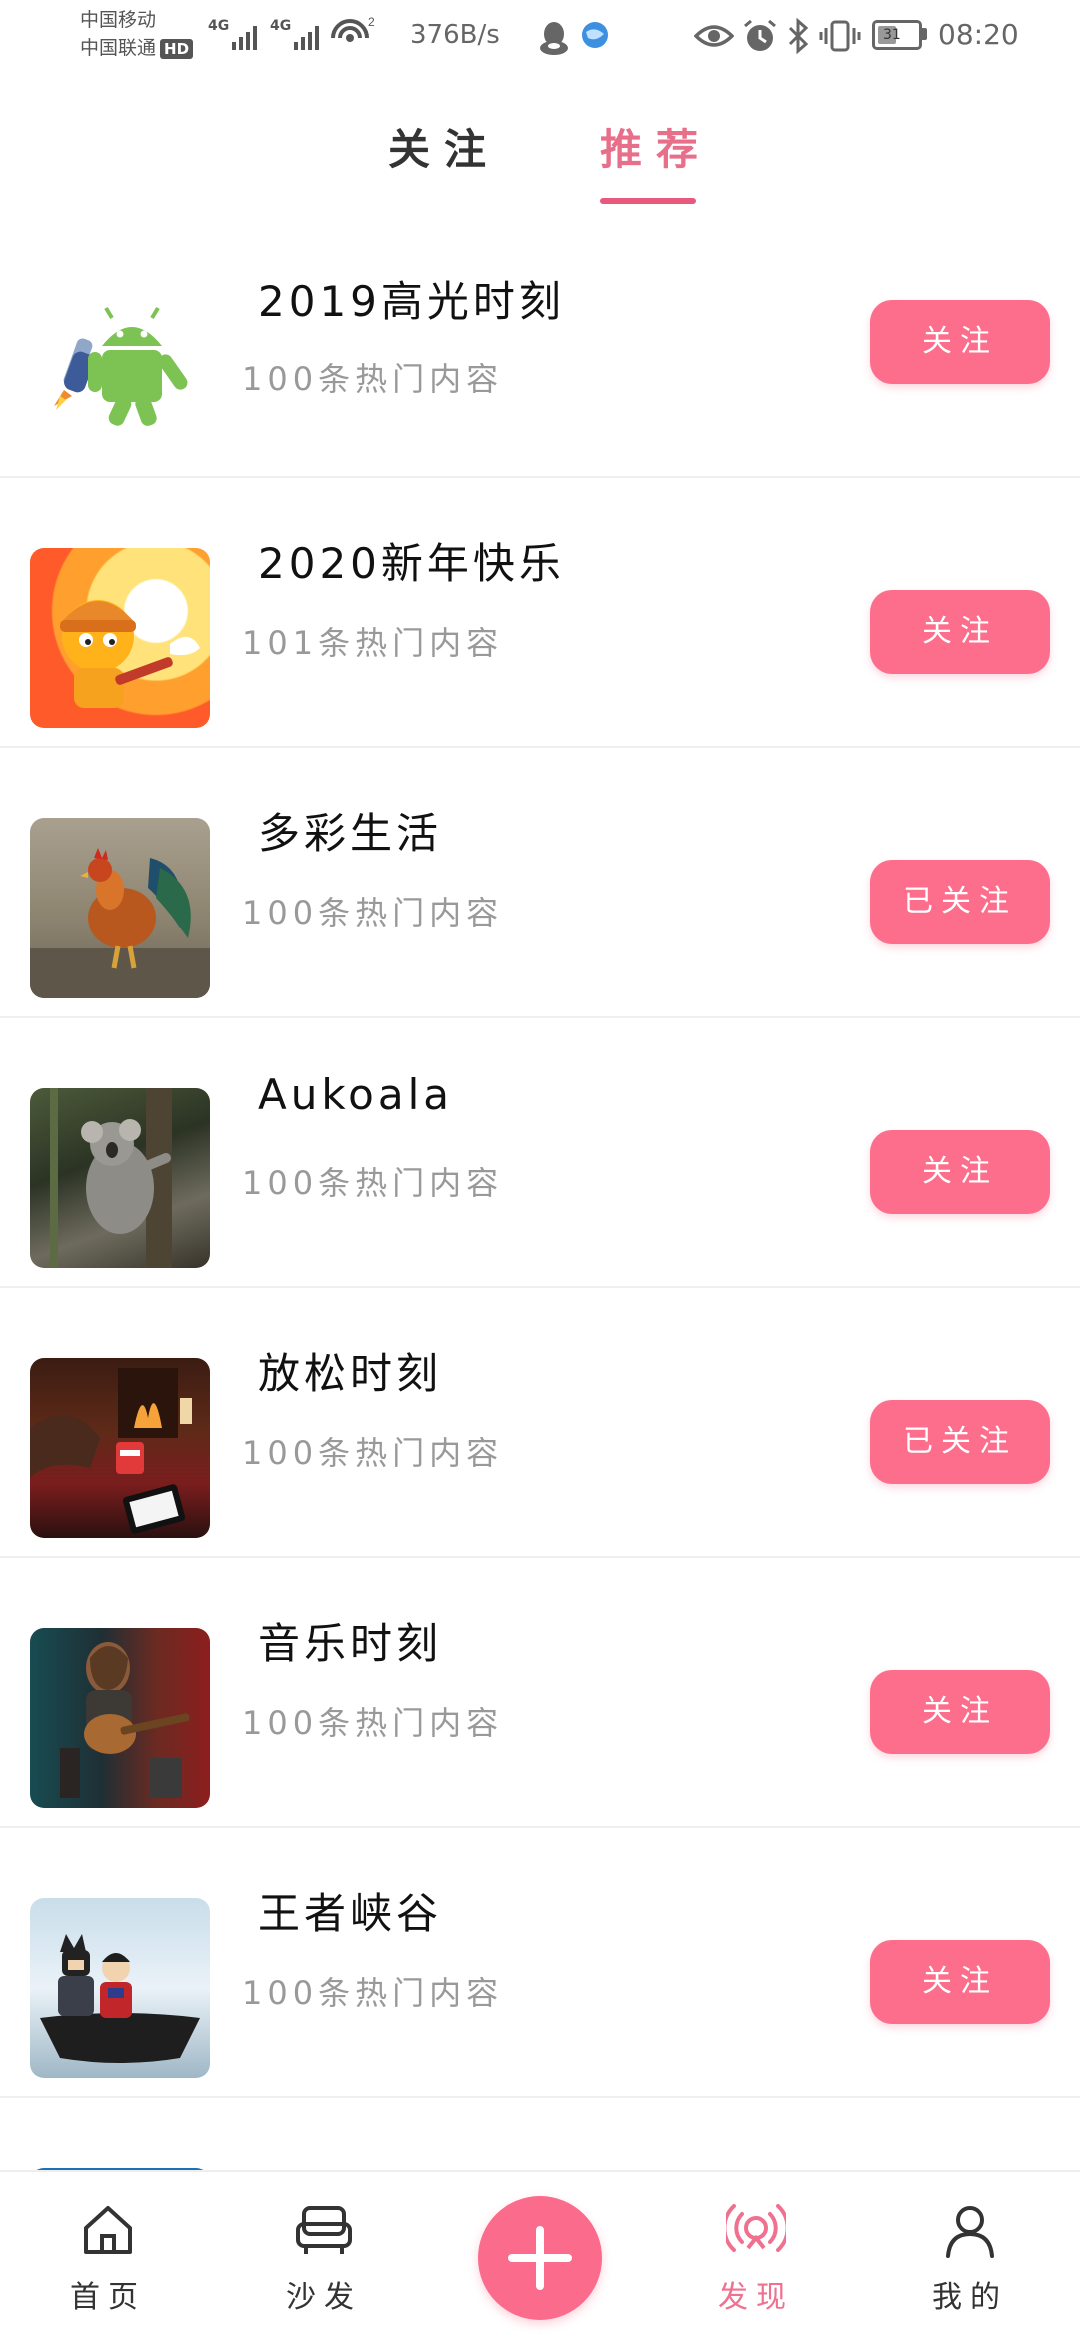 This screenshot has height=2340, width=1080. What do you see at coordinates (137, 34) in the screenshot?
I see `carrier-info: 中国移动 中国联通 HD` at bounding box center [137, 34].